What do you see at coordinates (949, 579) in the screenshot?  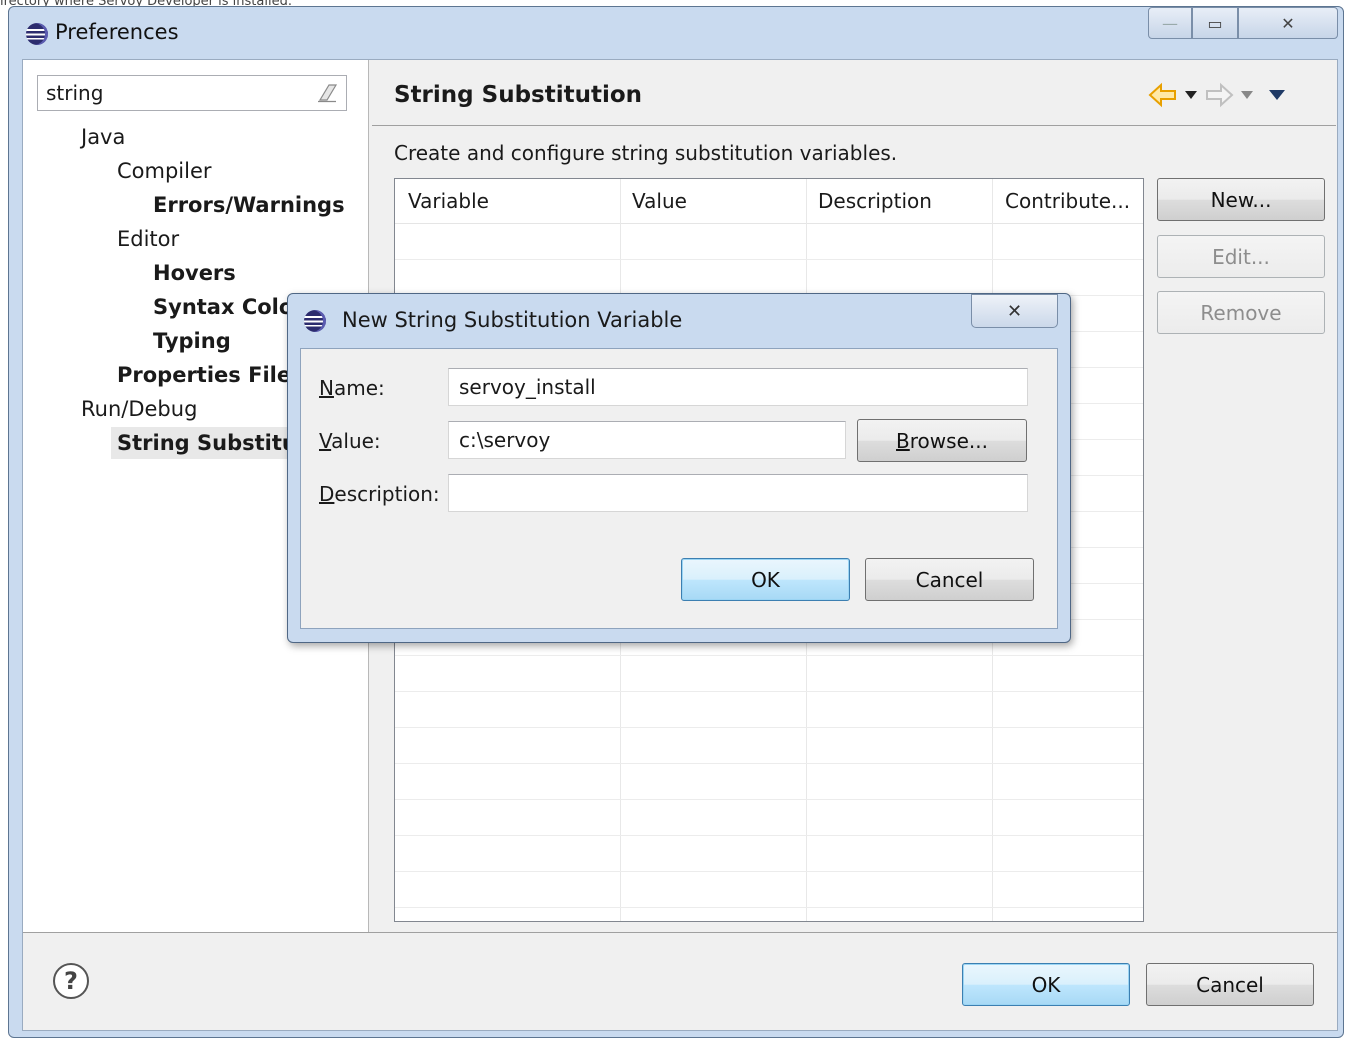 I see `dialog-cancel-button: Cancel` at bounding box center [949, 579].